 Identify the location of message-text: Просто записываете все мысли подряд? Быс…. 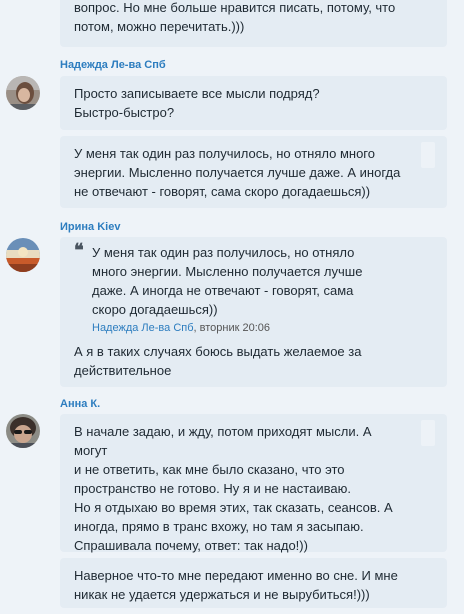
(197, 103).